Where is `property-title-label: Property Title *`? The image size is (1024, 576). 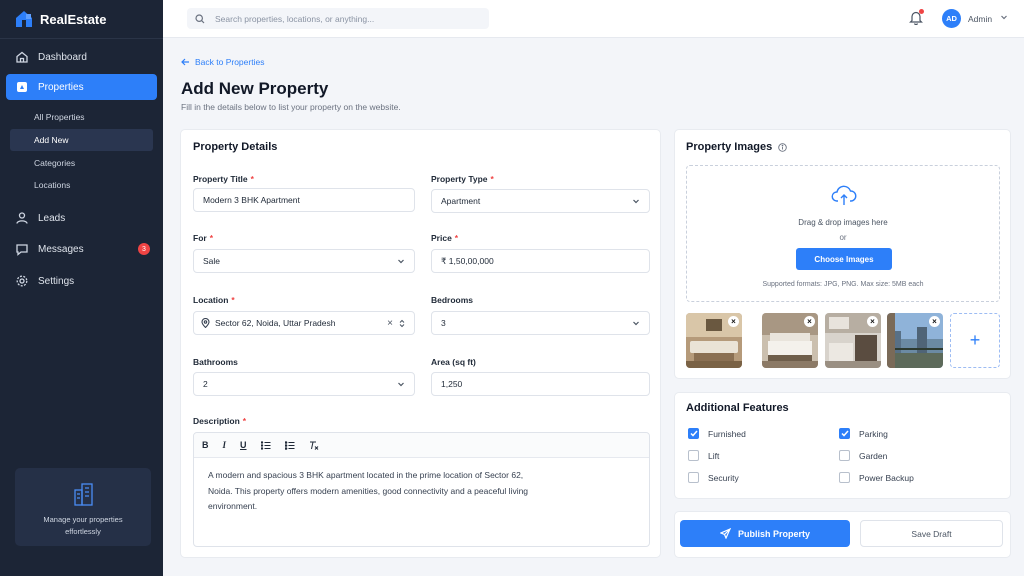
property-title-label: Property Title * is located at coordinates (223, 179).